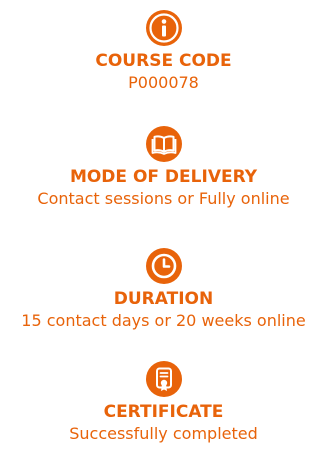  What do you see at coordinates (163, 177) in the screenshot?
I see `mode-of-delivery-label: MODE OF DELIVERY` at bounding box center [163, 177].